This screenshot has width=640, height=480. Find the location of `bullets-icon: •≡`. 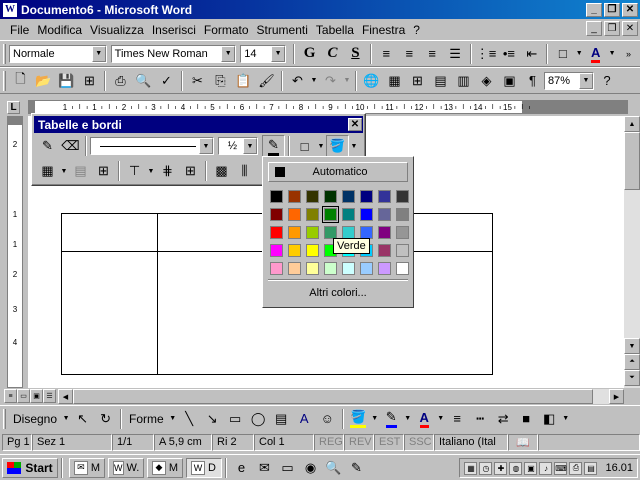

bullets-icon: •≡ is located at coordinates (508, 54).